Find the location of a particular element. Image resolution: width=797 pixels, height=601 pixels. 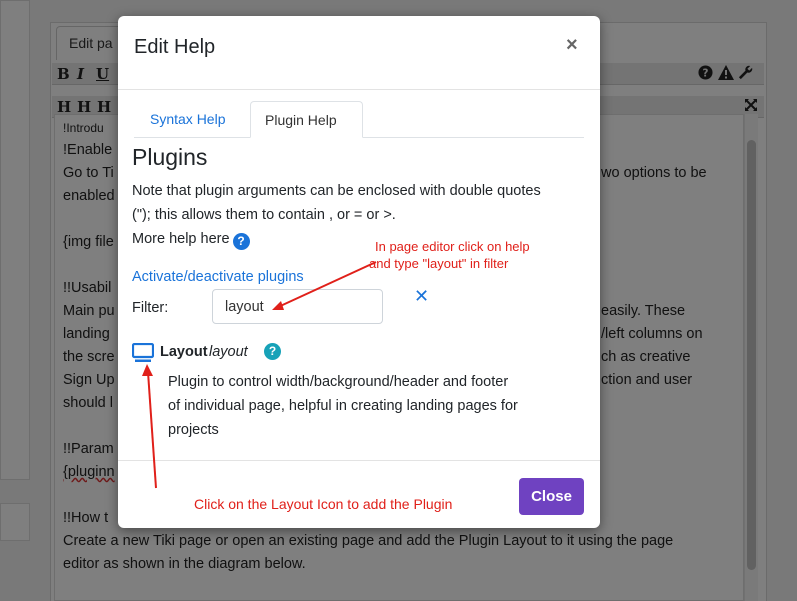

icon-arrow-line is located at coordinates (152, 430).